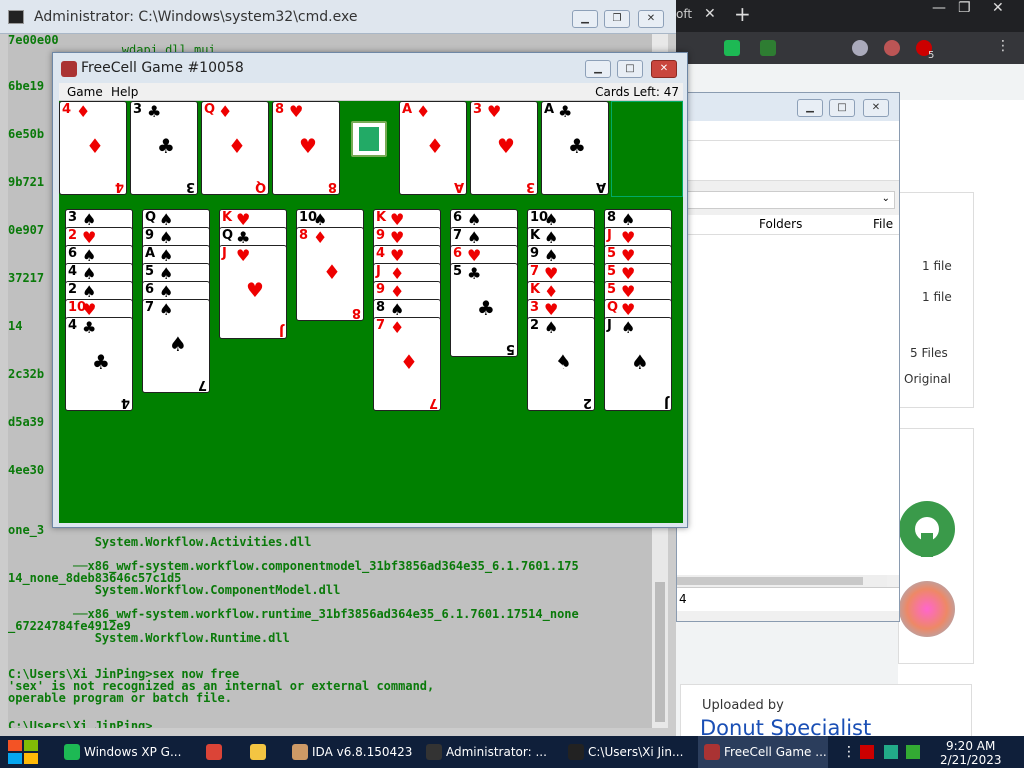  I want to click on card-rank: K, so click(535, 289).